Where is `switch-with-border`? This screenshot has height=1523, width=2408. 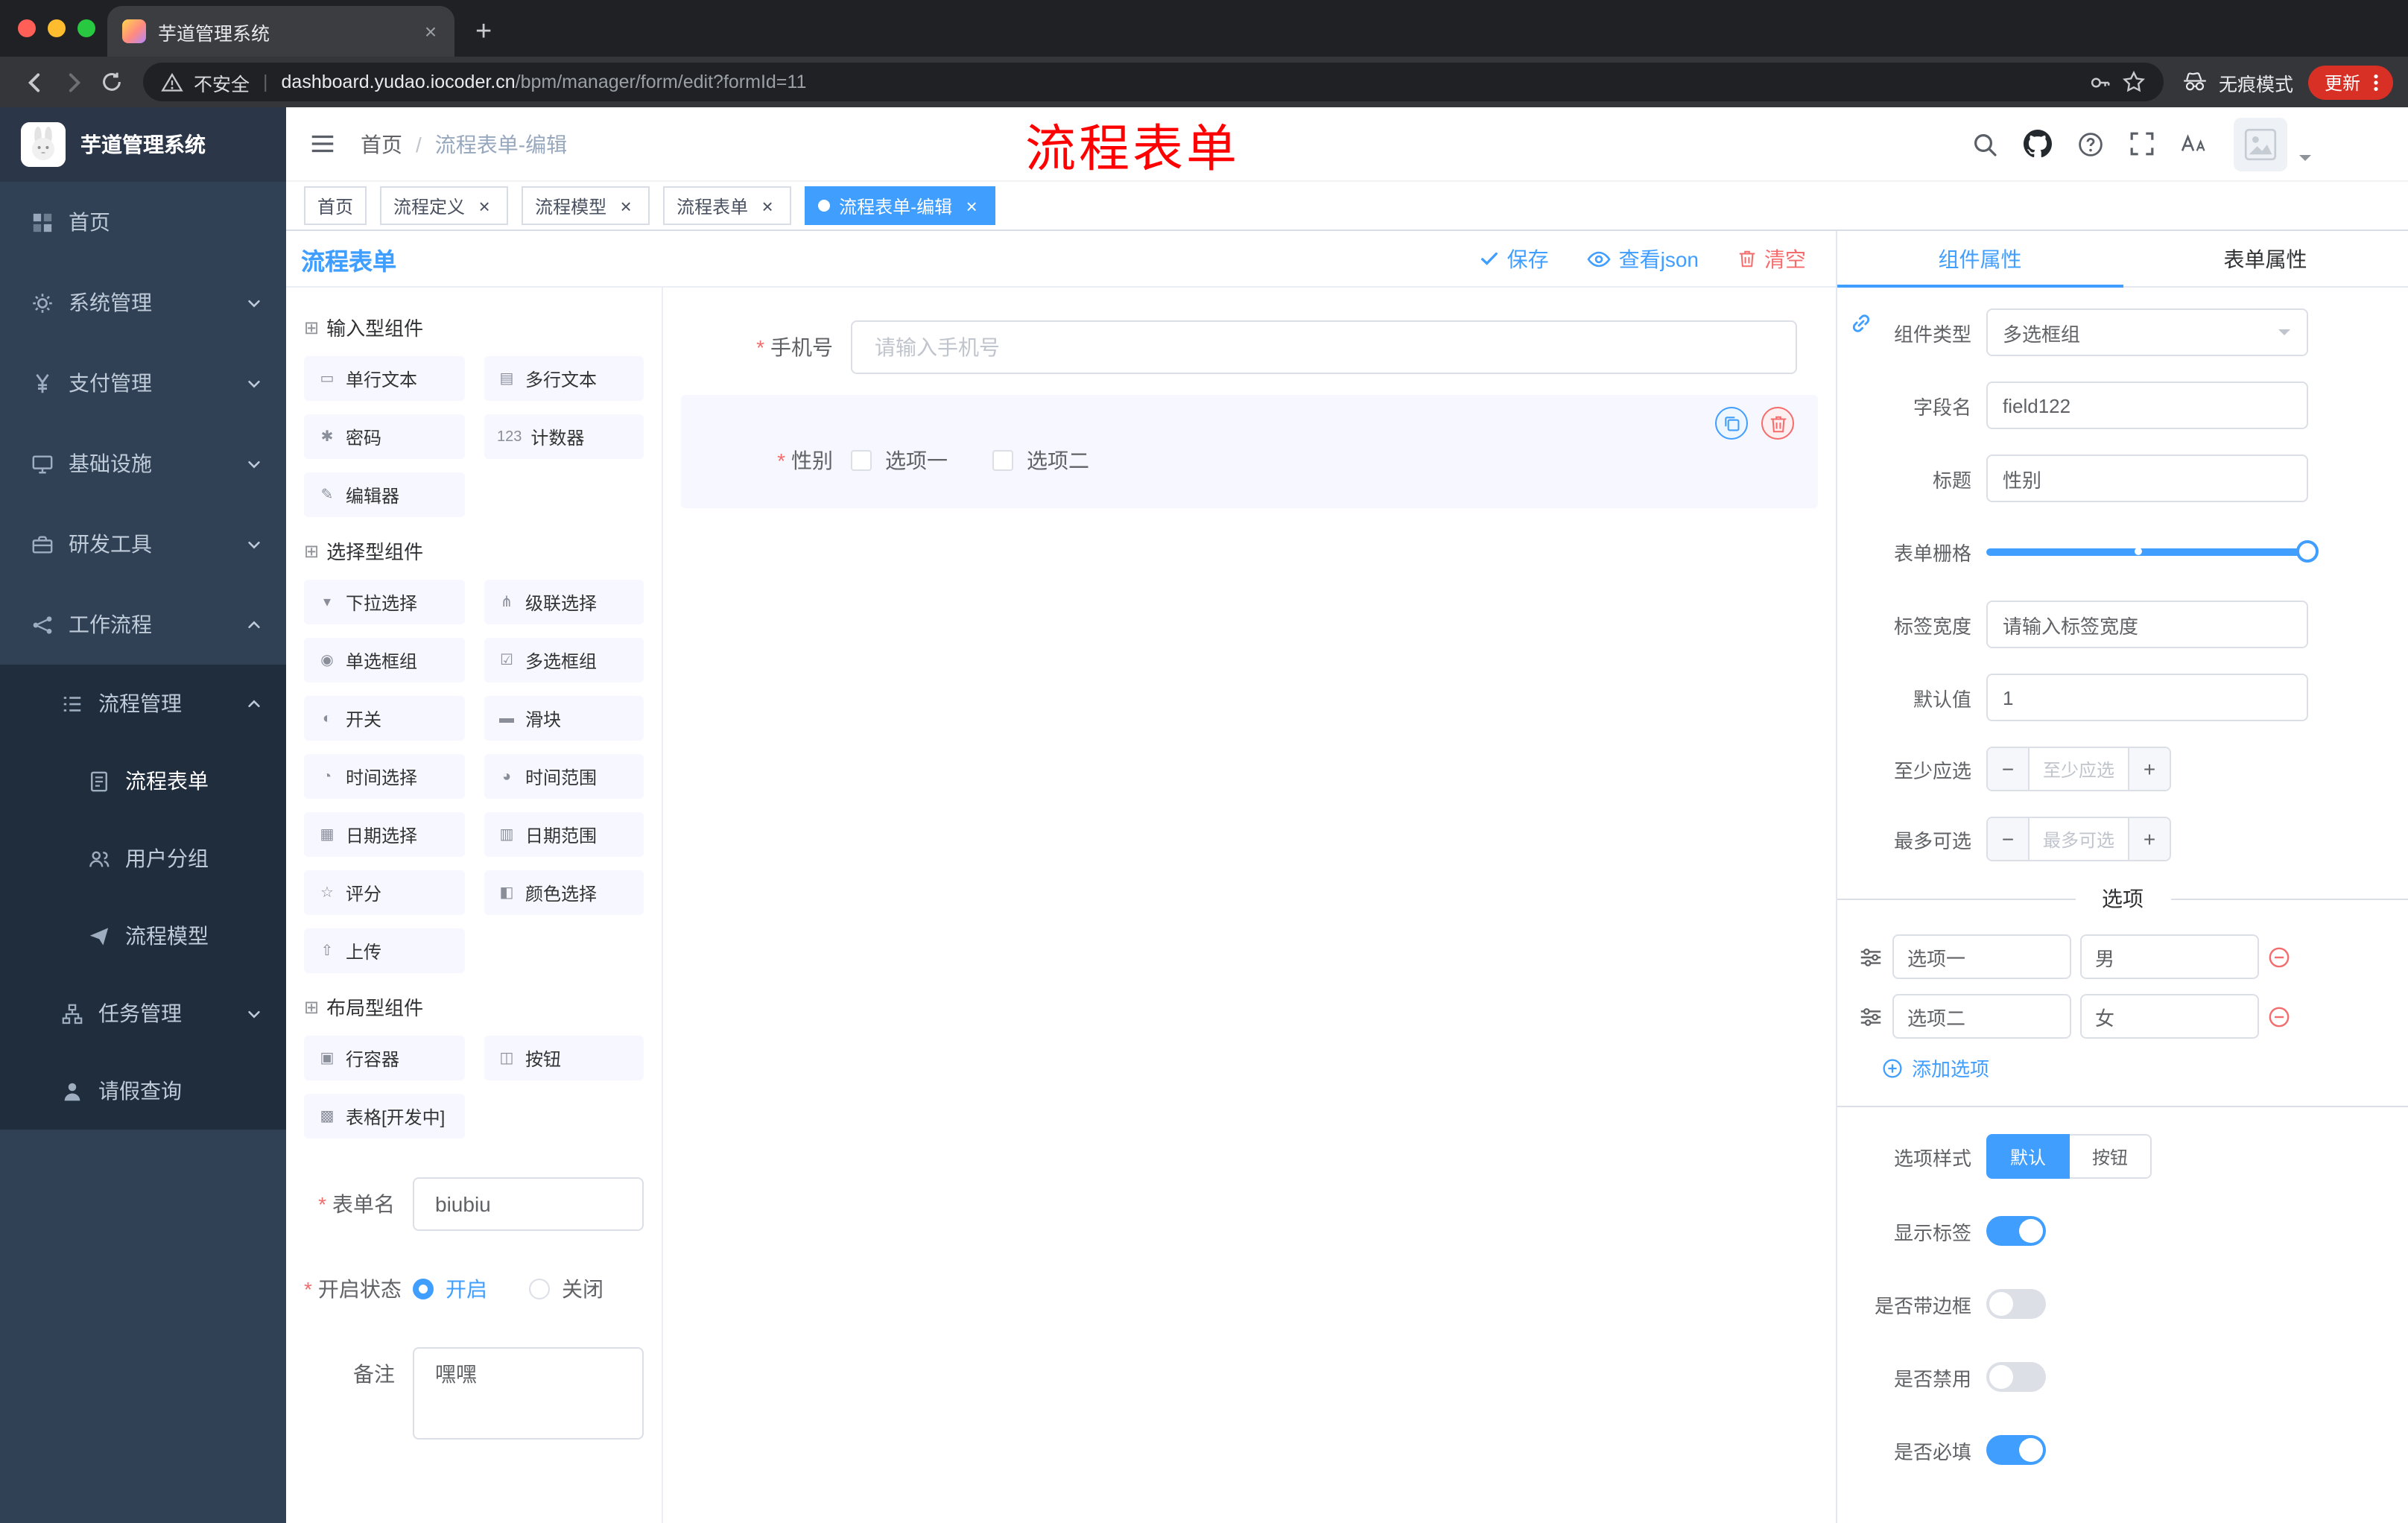 switch-with-border is located at coordinates (2016, 1304).